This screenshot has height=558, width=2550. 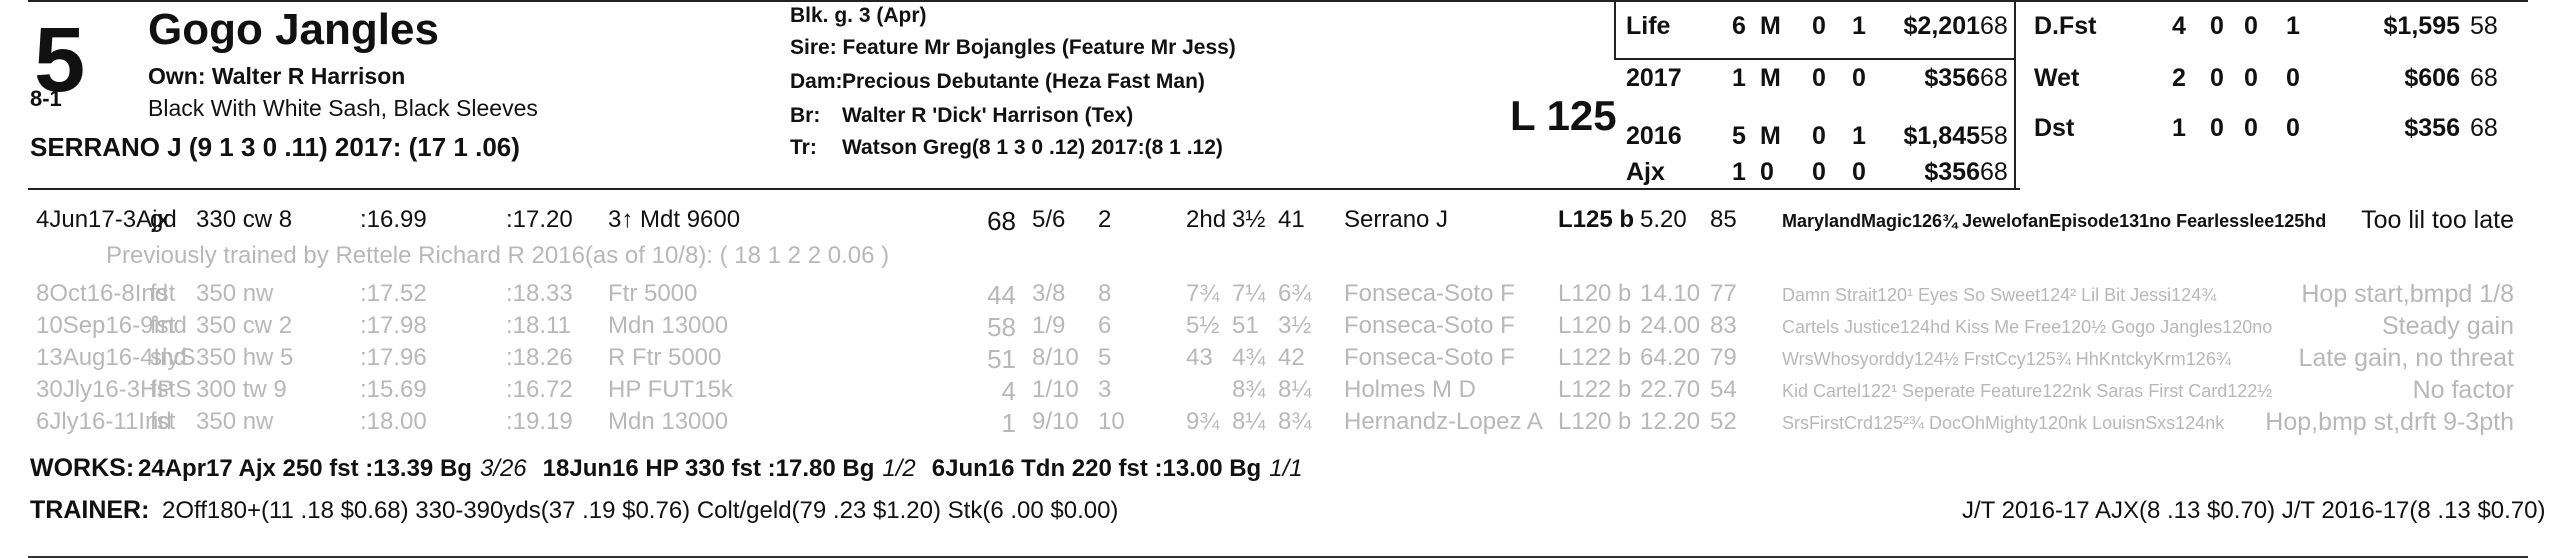 I want to click on race-comment: Late gain, no threat, so click(x=2406, y=358).